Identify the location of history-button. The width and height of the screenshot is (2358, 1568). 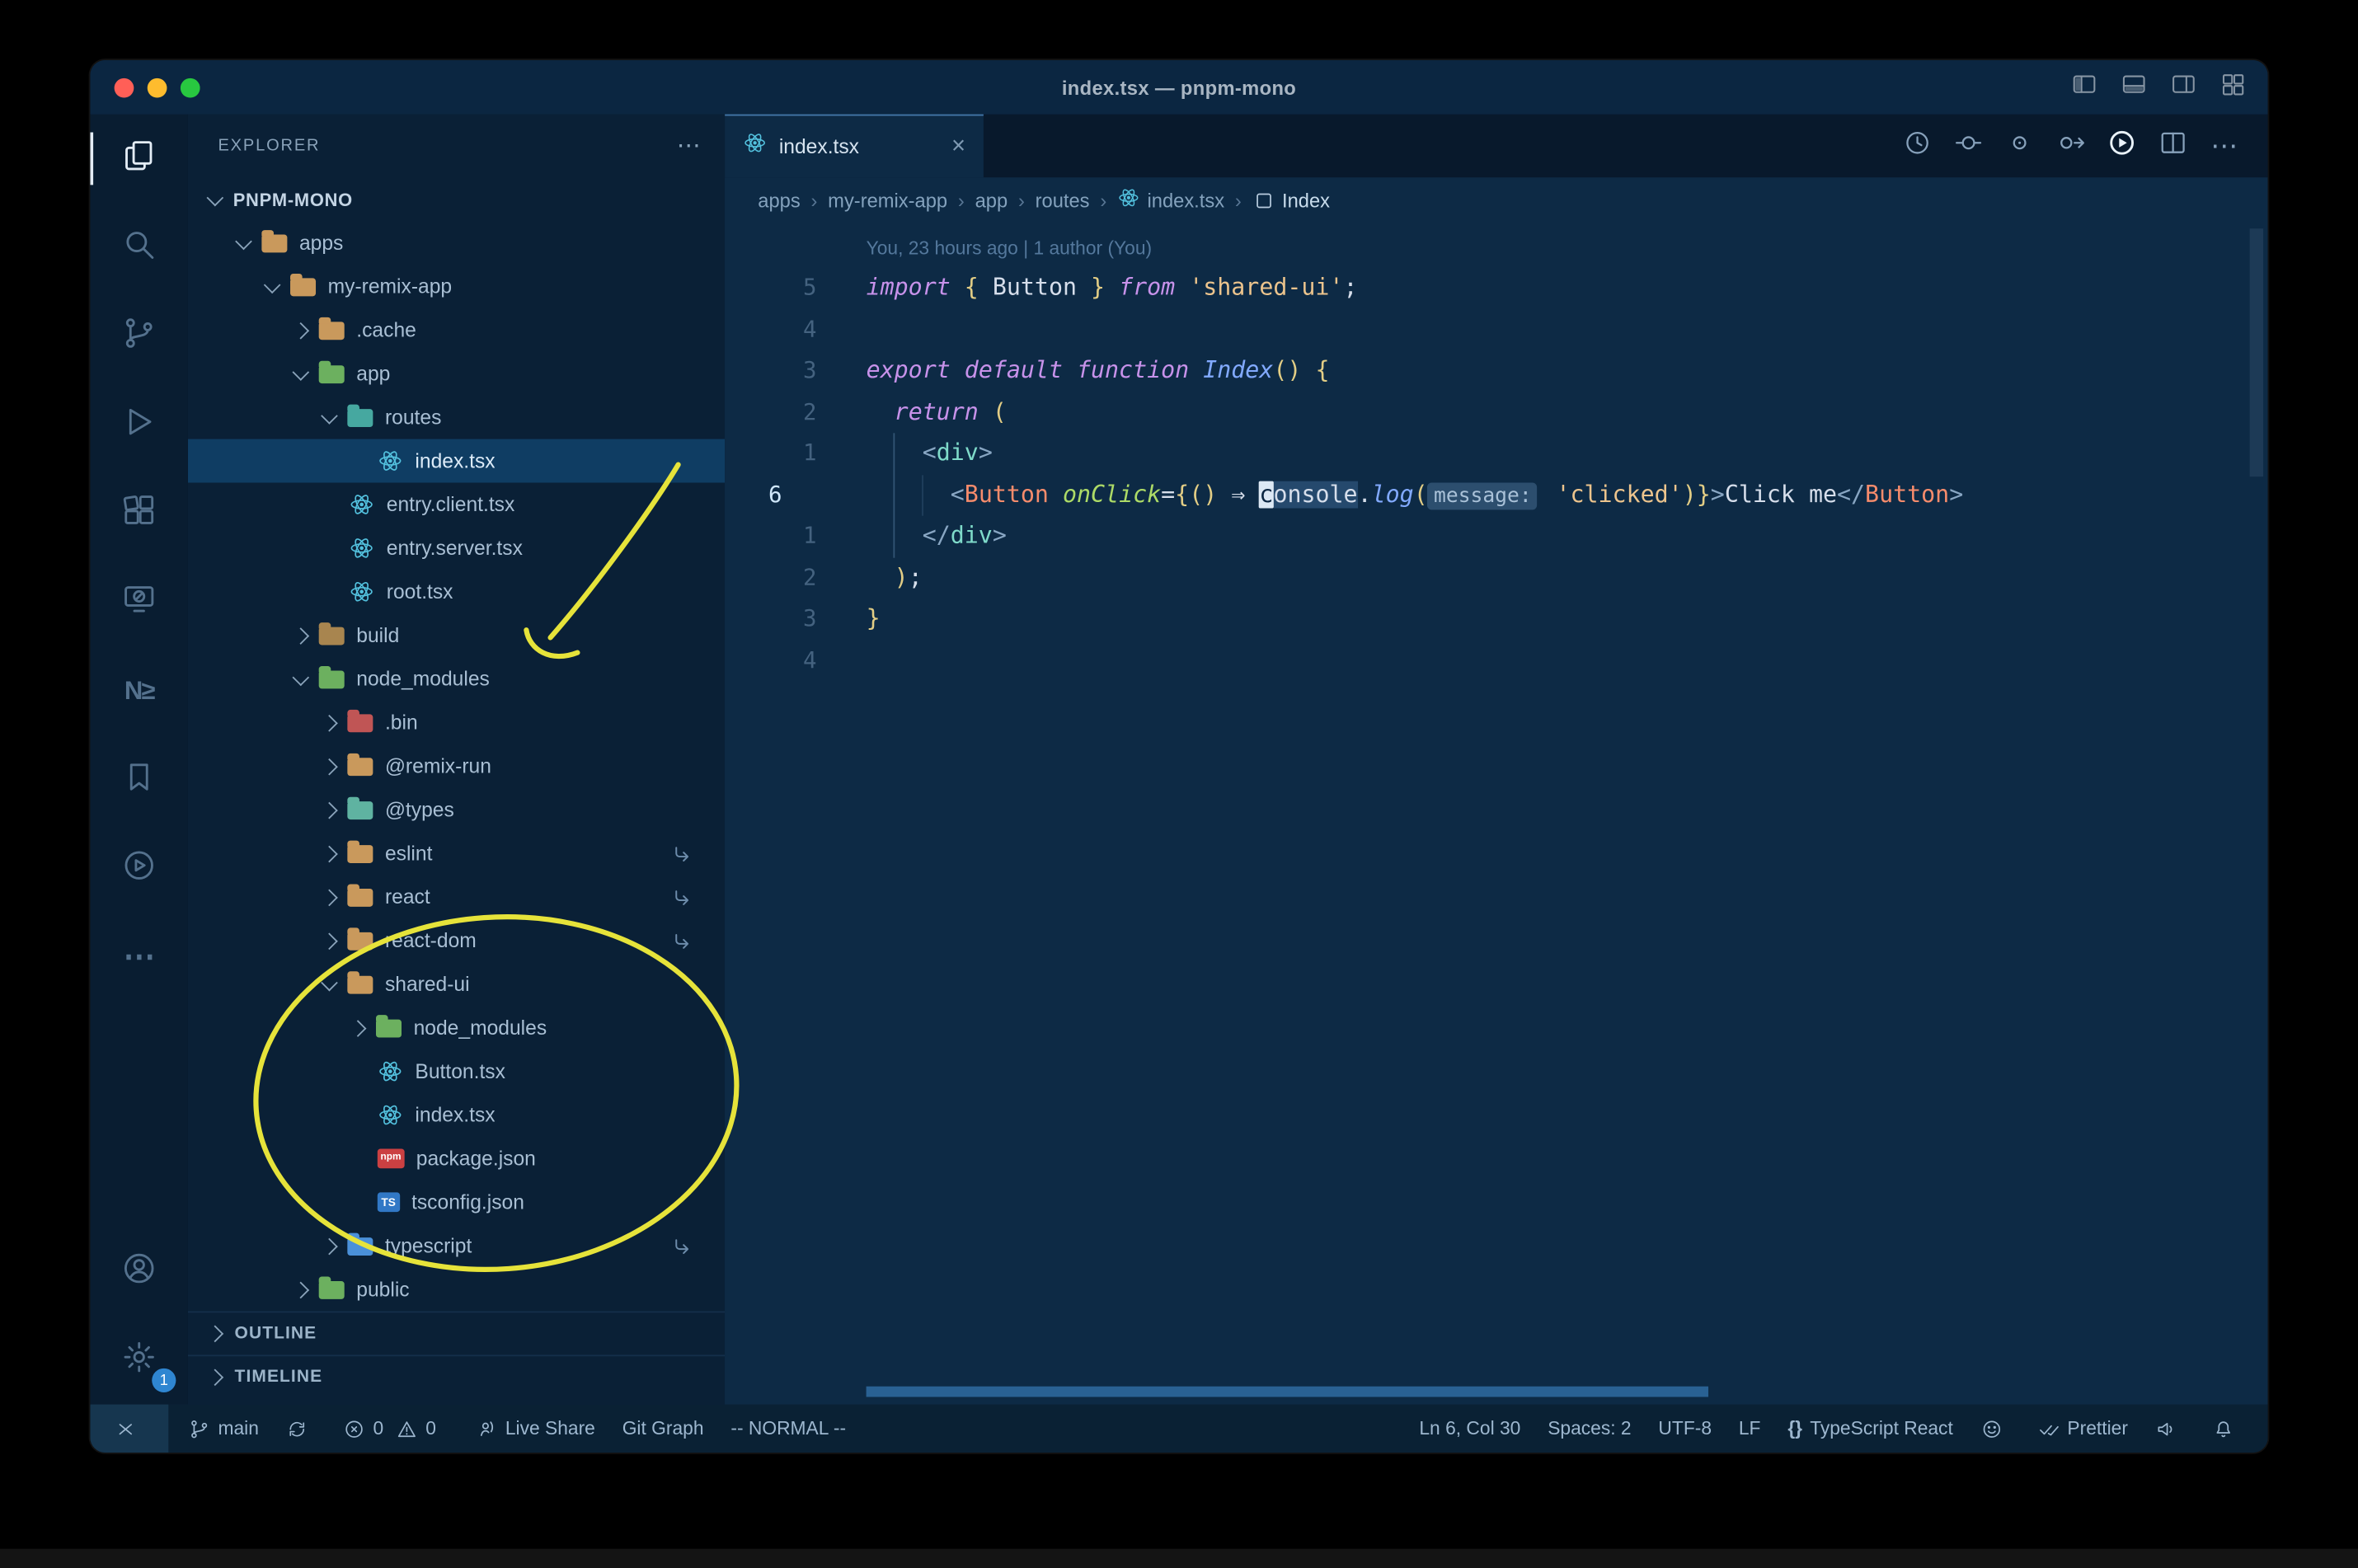
(1918, 146).